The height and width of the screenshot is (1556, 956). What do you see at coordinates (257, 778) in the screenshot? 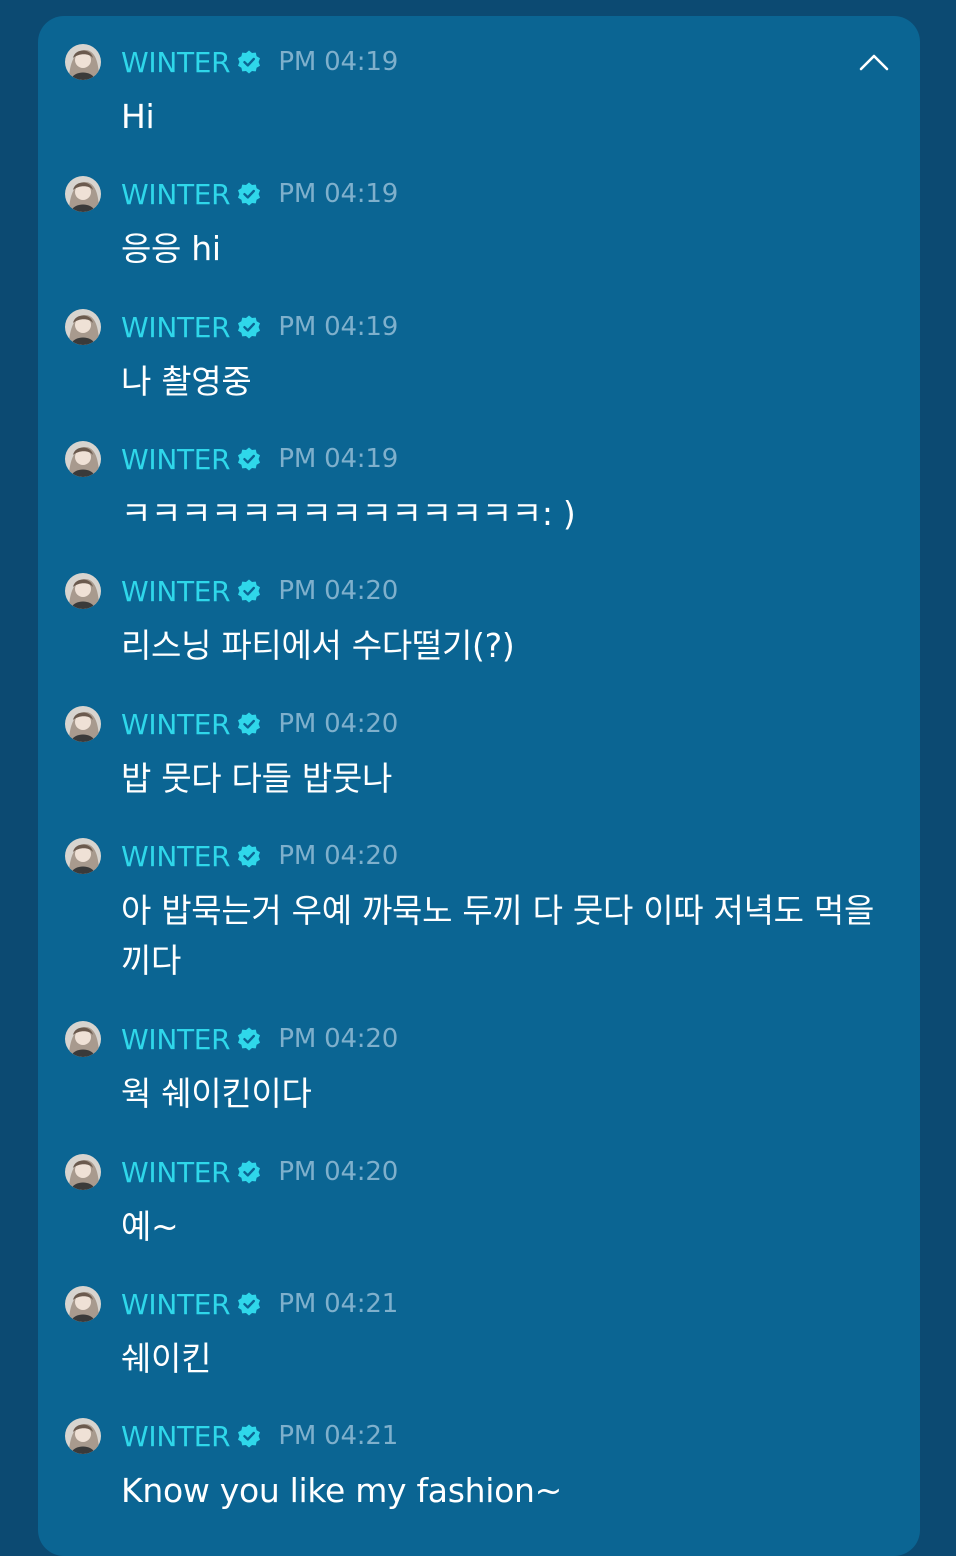
I see `message-text: 밥 뭇다 다들 밥뭇나` at bounding box center [257, 778].